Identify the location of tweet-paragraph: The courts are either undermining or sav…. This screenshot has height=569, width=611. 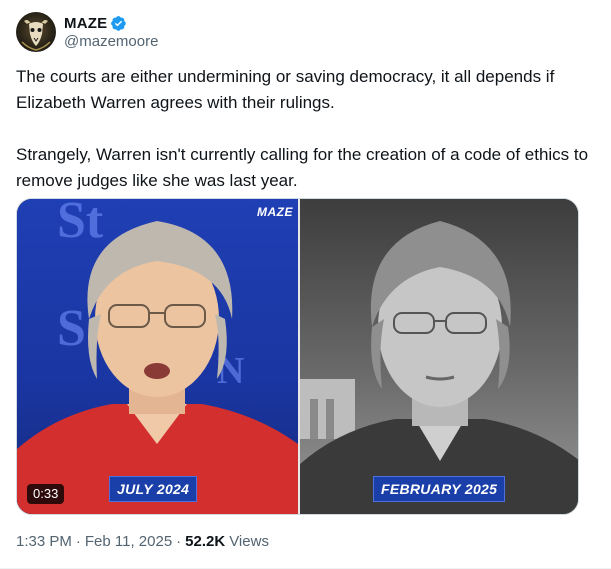
(285, 89).